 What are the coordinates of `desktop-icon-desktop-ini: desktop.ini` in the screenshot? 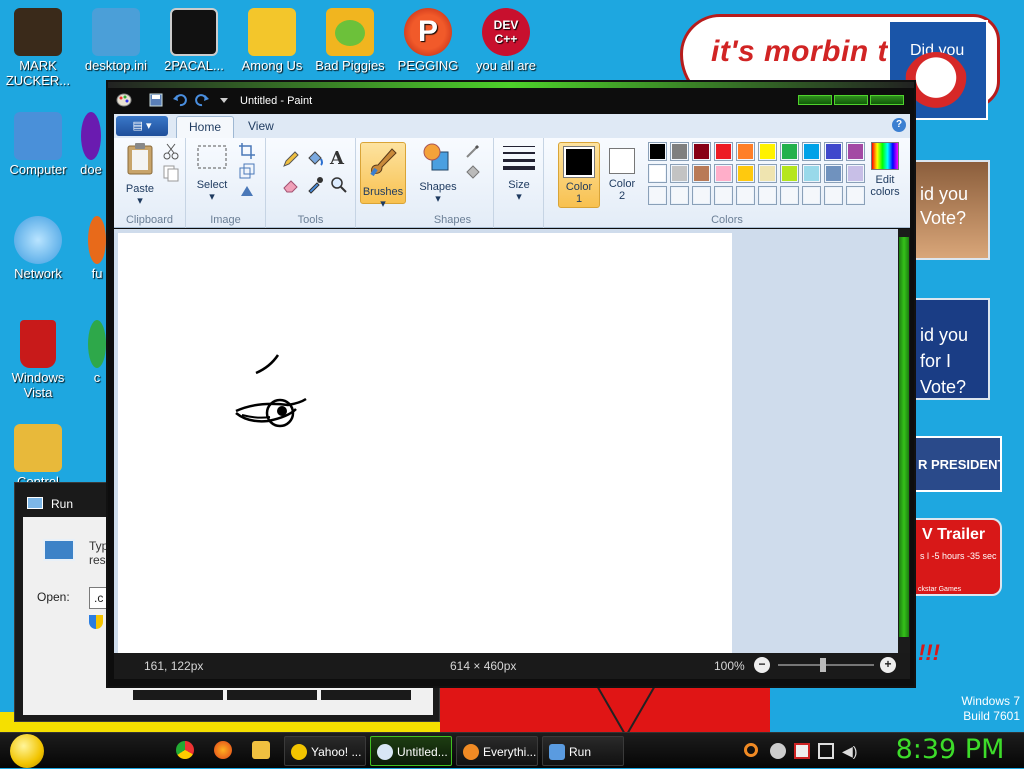 It's located at (116, 40).